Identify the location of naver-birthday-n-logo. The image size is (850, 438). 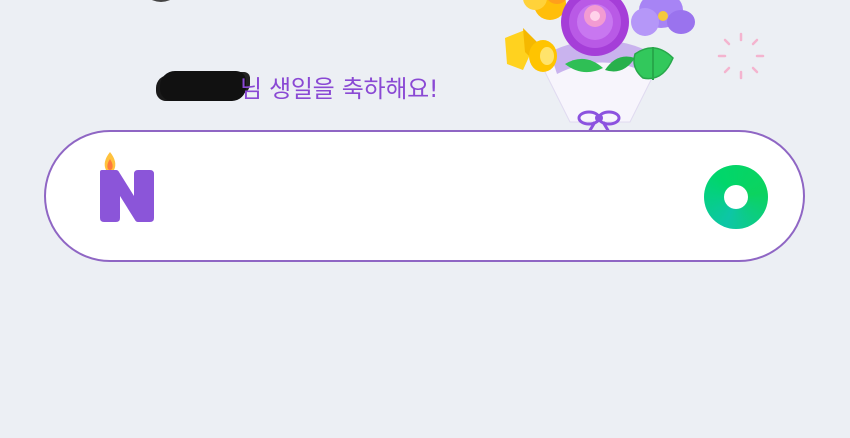
(127, 187).